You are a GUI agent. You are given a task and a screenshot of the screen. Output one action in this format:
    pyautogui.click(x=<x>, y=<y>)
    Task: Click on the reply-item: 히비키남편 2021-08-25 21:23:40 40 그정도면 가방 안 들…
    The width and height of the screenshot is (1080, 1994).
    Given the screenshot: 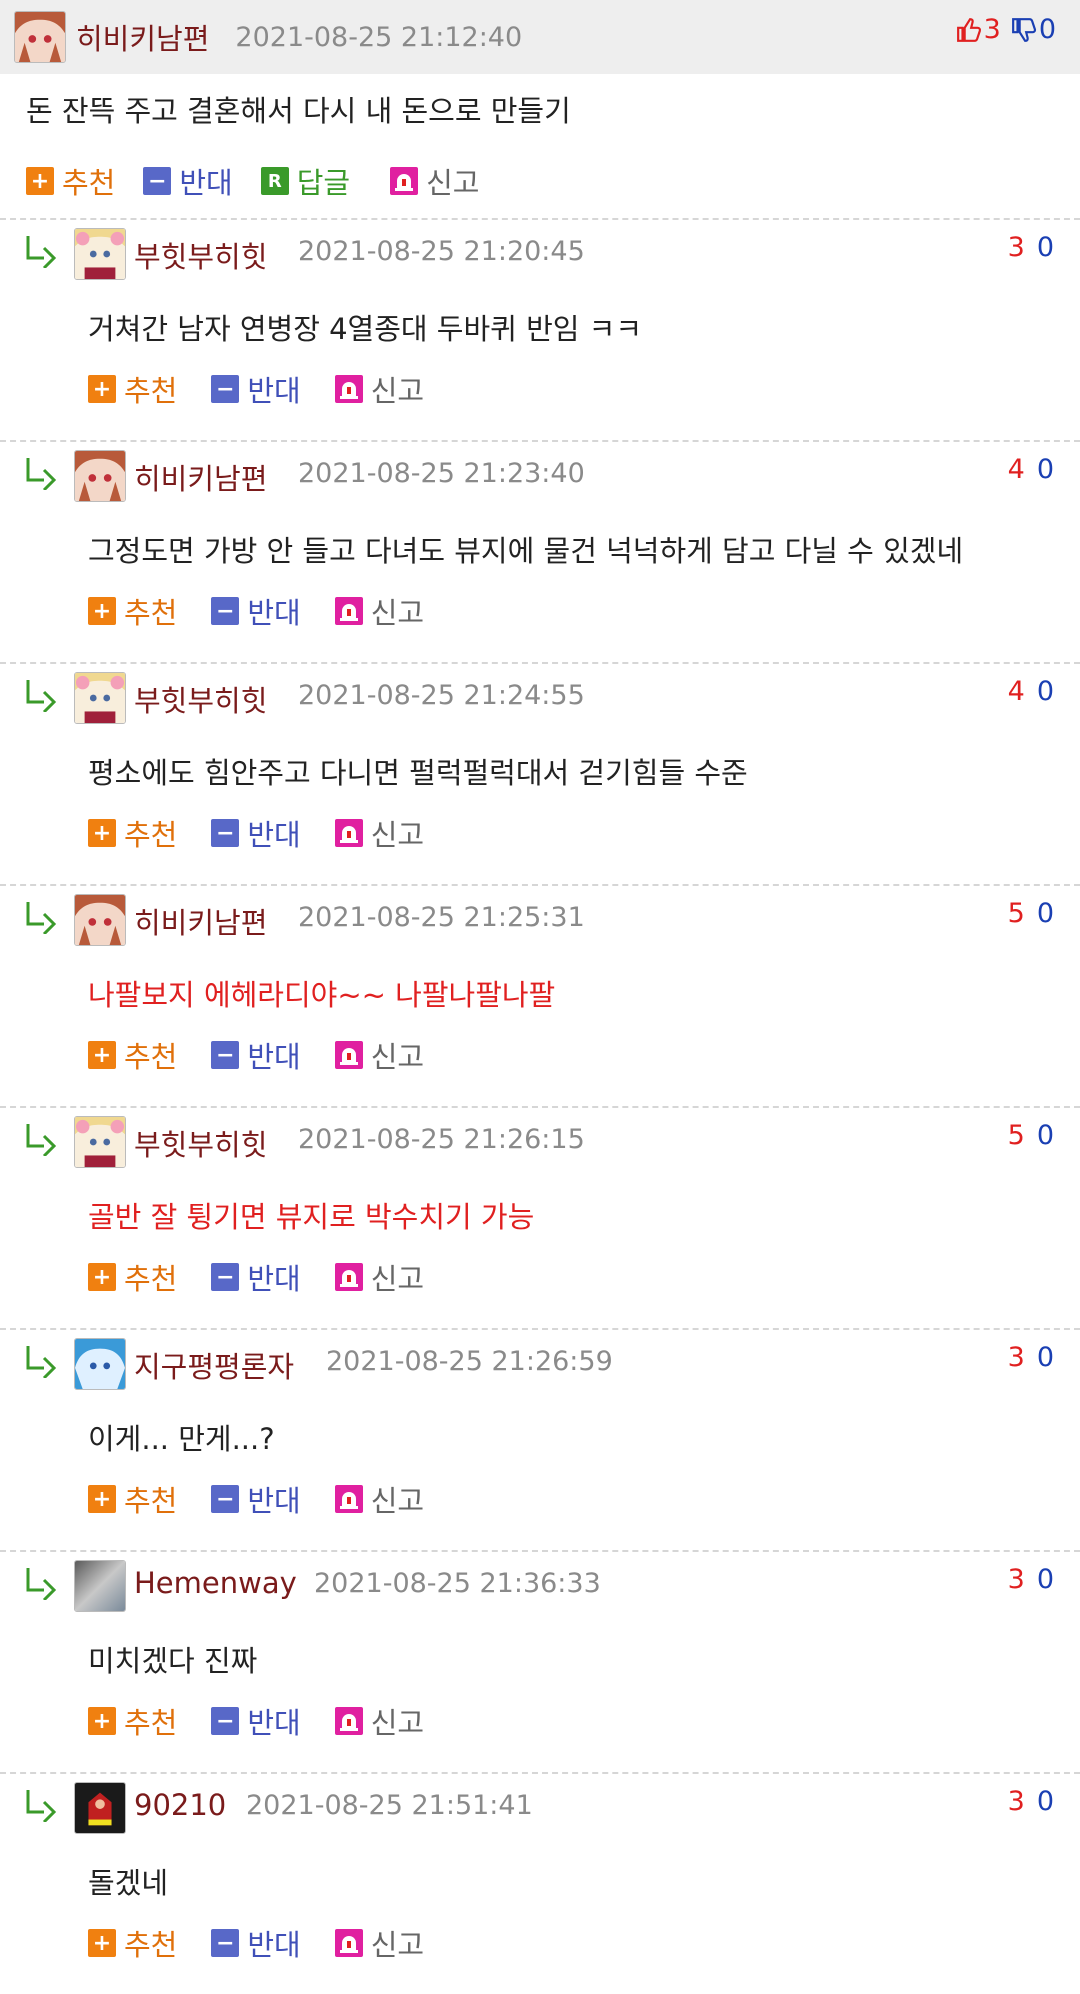 What is the action you would take?
    pyautogui.click(x=540, y=551)
    